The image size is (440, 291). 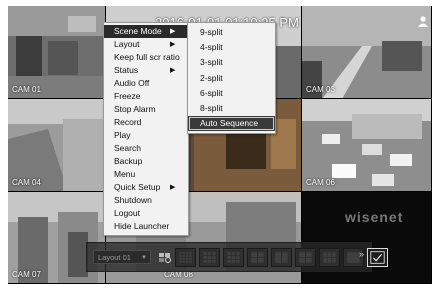 What do you see at coordinates (127, 44) in the screenshot?
I see `menu-item-label: Layout` at bounding box center [127, 44].